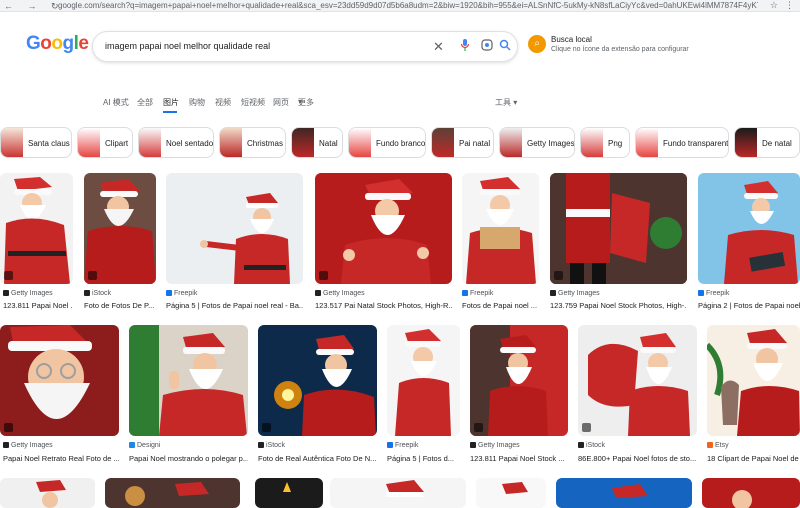 The height and width of the screenshot is (508, 800). What do you see at coordinates (774, 5) in the screenshot?
I see `bookmark-star-icon: ☆` at bounding box center [774, 5].